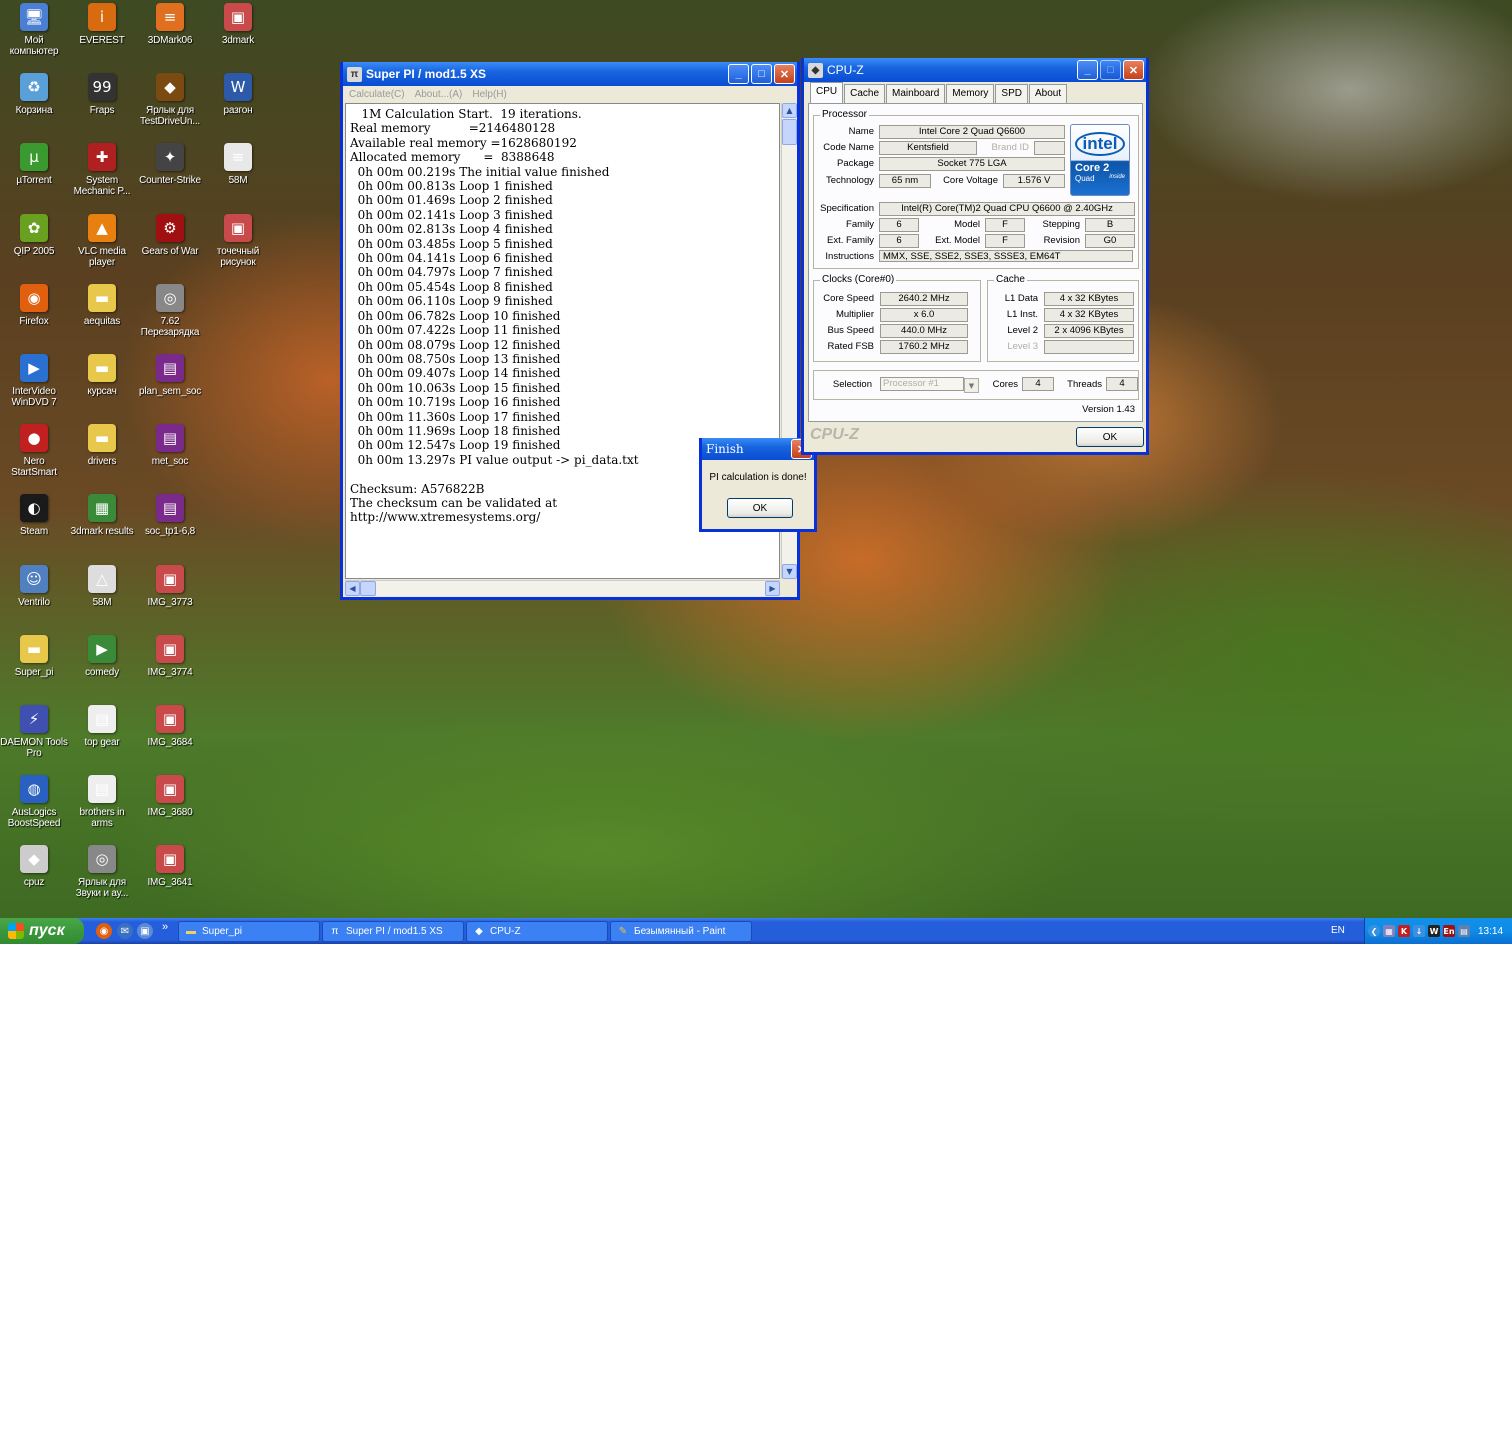 The height and width of the screenshot is (1440, 1512). Describe the element at coordinates (975, 70) in the screenshot. I see `cpuz-titlebar: ◆ CPU-Z _ □ ✕` at that location.